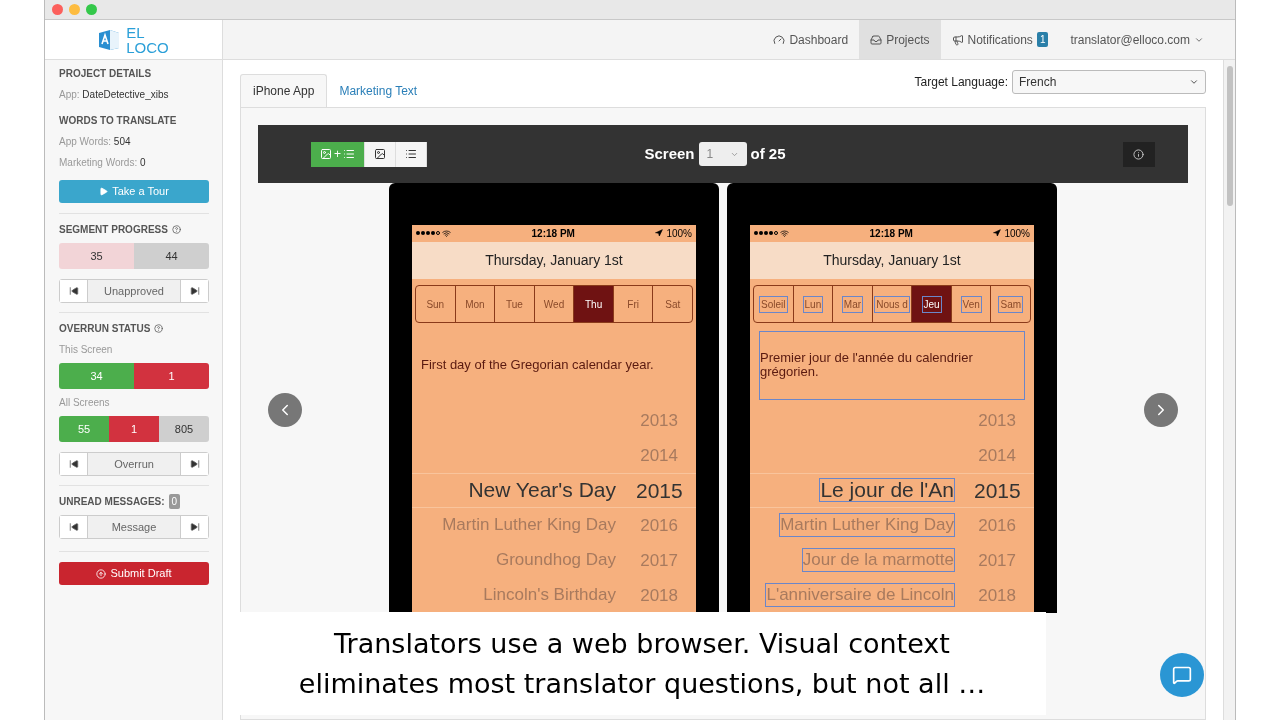 This screenshot has width=1280, height=720. Describe the element at coordinates (1042, 39) in the screenshot. I see `notification-badge: 1` at that location.